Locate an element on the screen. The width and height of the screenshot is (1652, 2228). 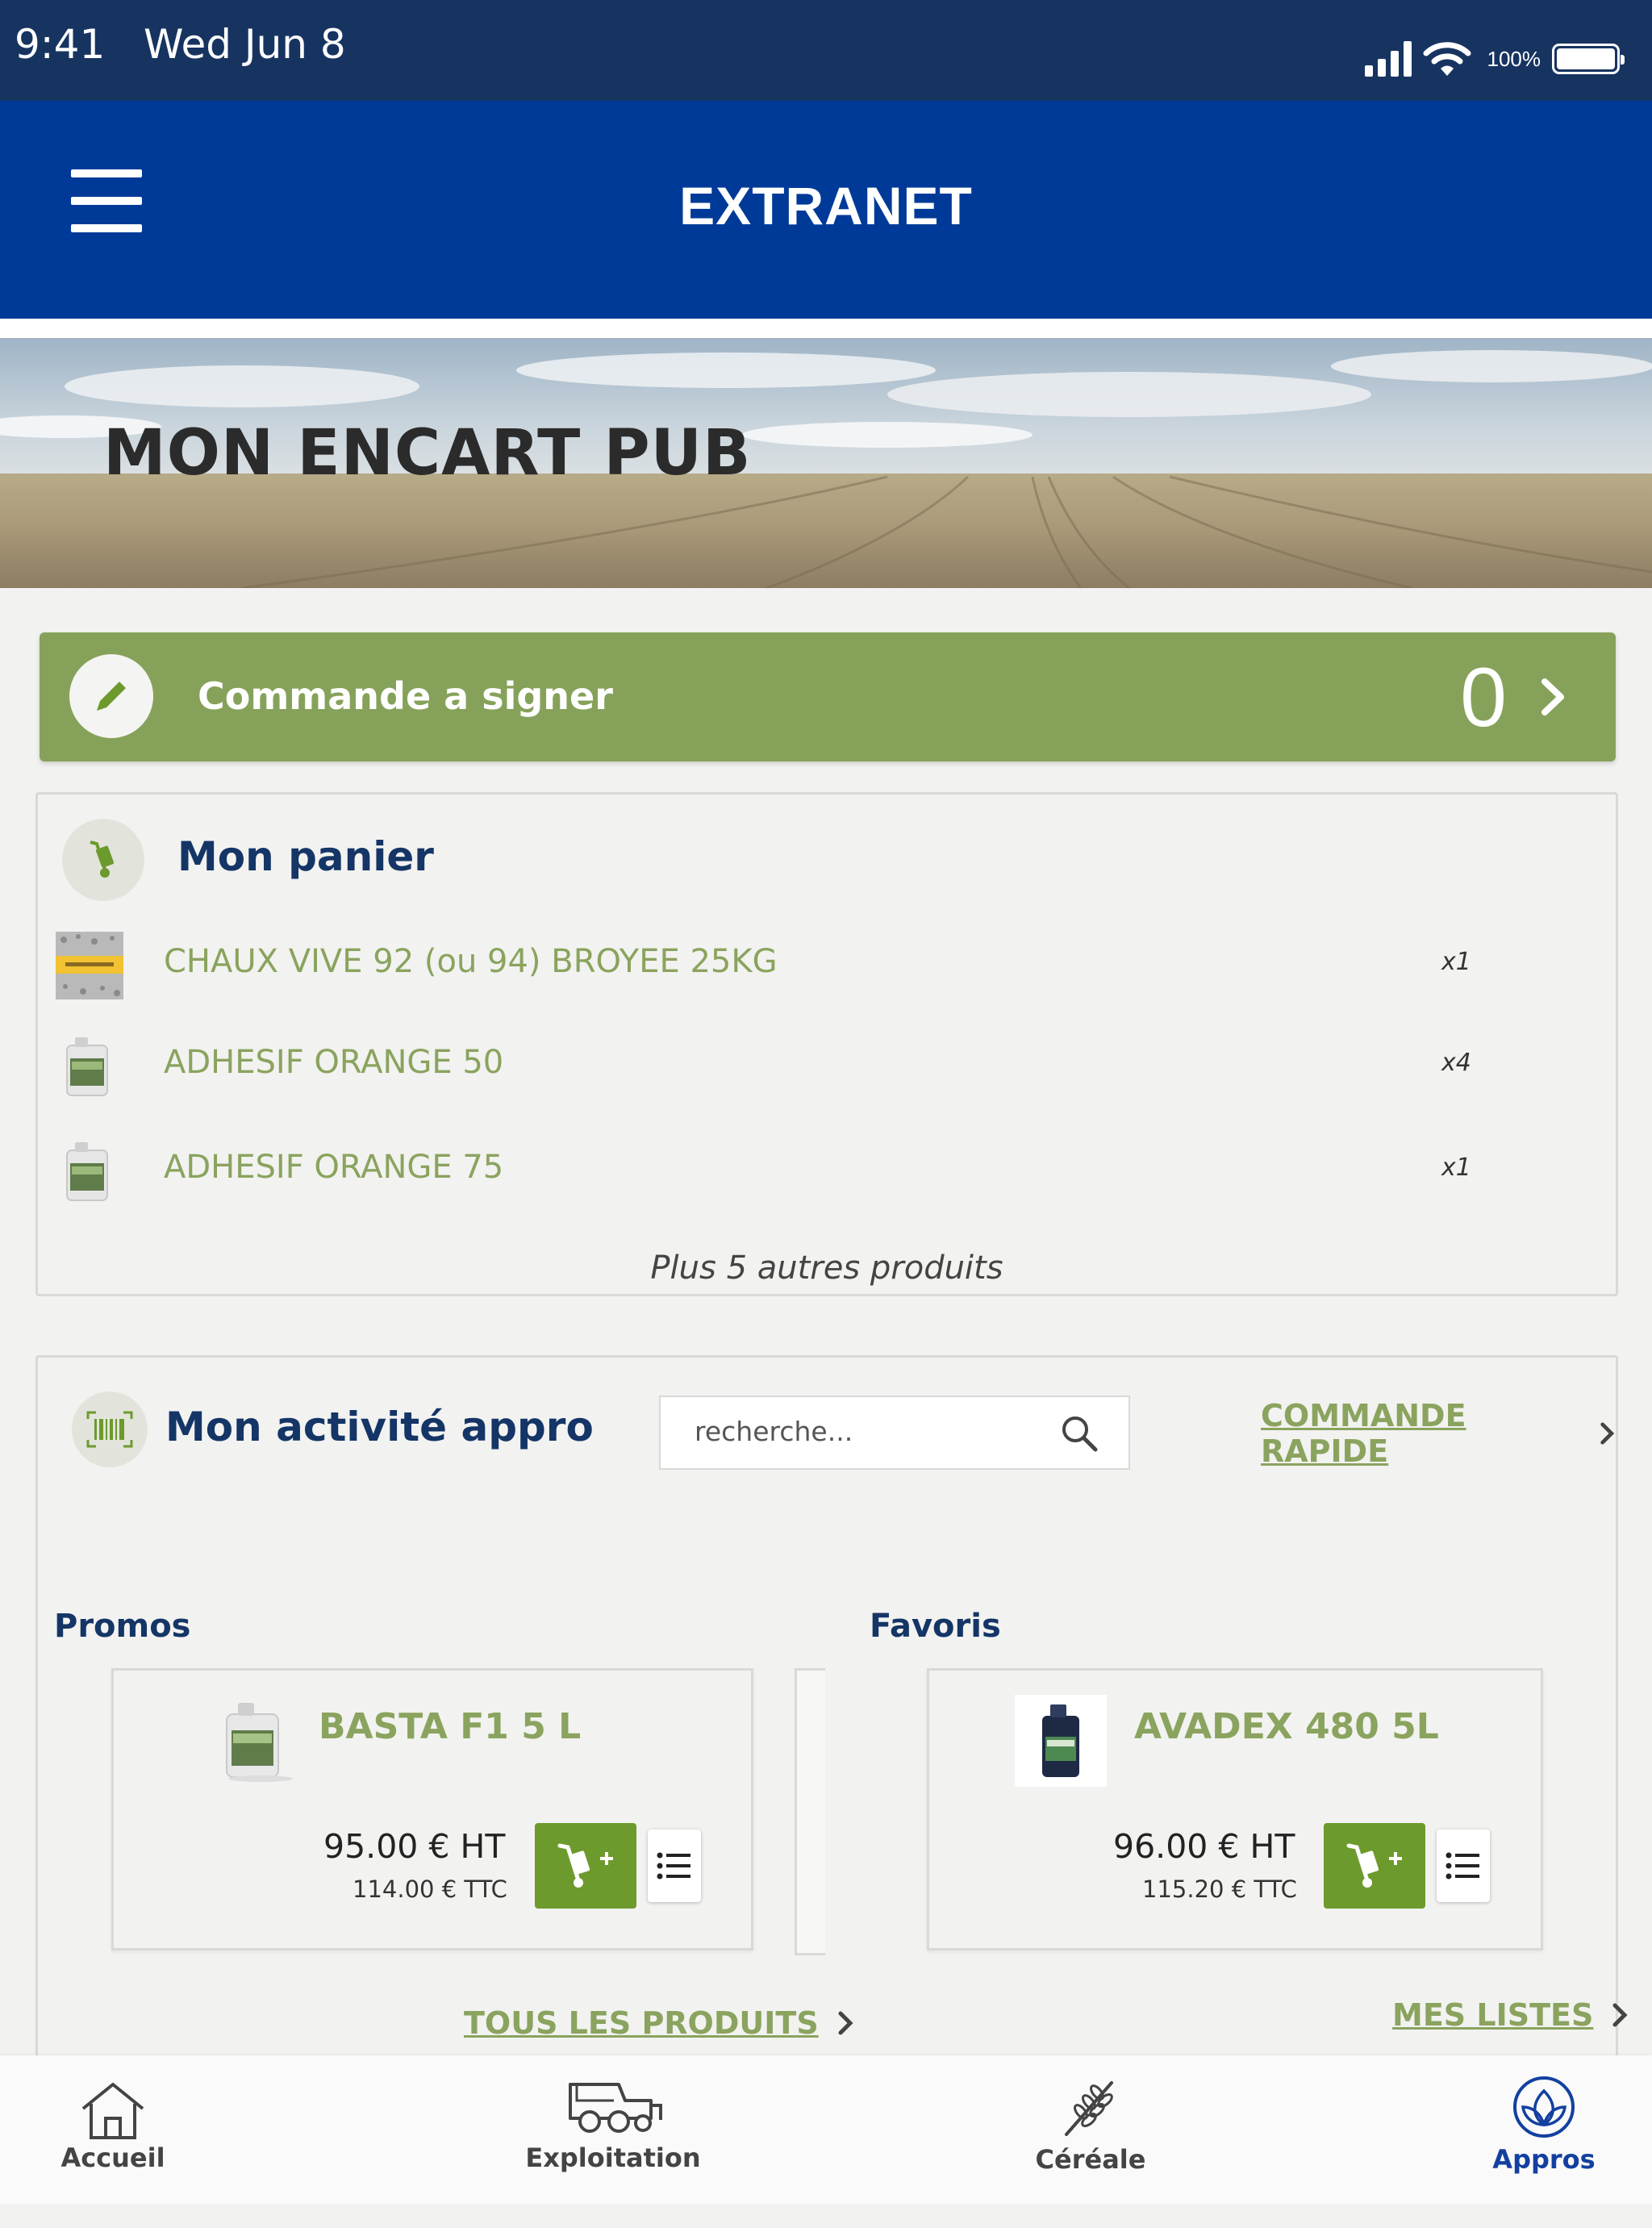
orders-to-sign-bar: Commande a signer 0 is located at coordinates (828, 696).